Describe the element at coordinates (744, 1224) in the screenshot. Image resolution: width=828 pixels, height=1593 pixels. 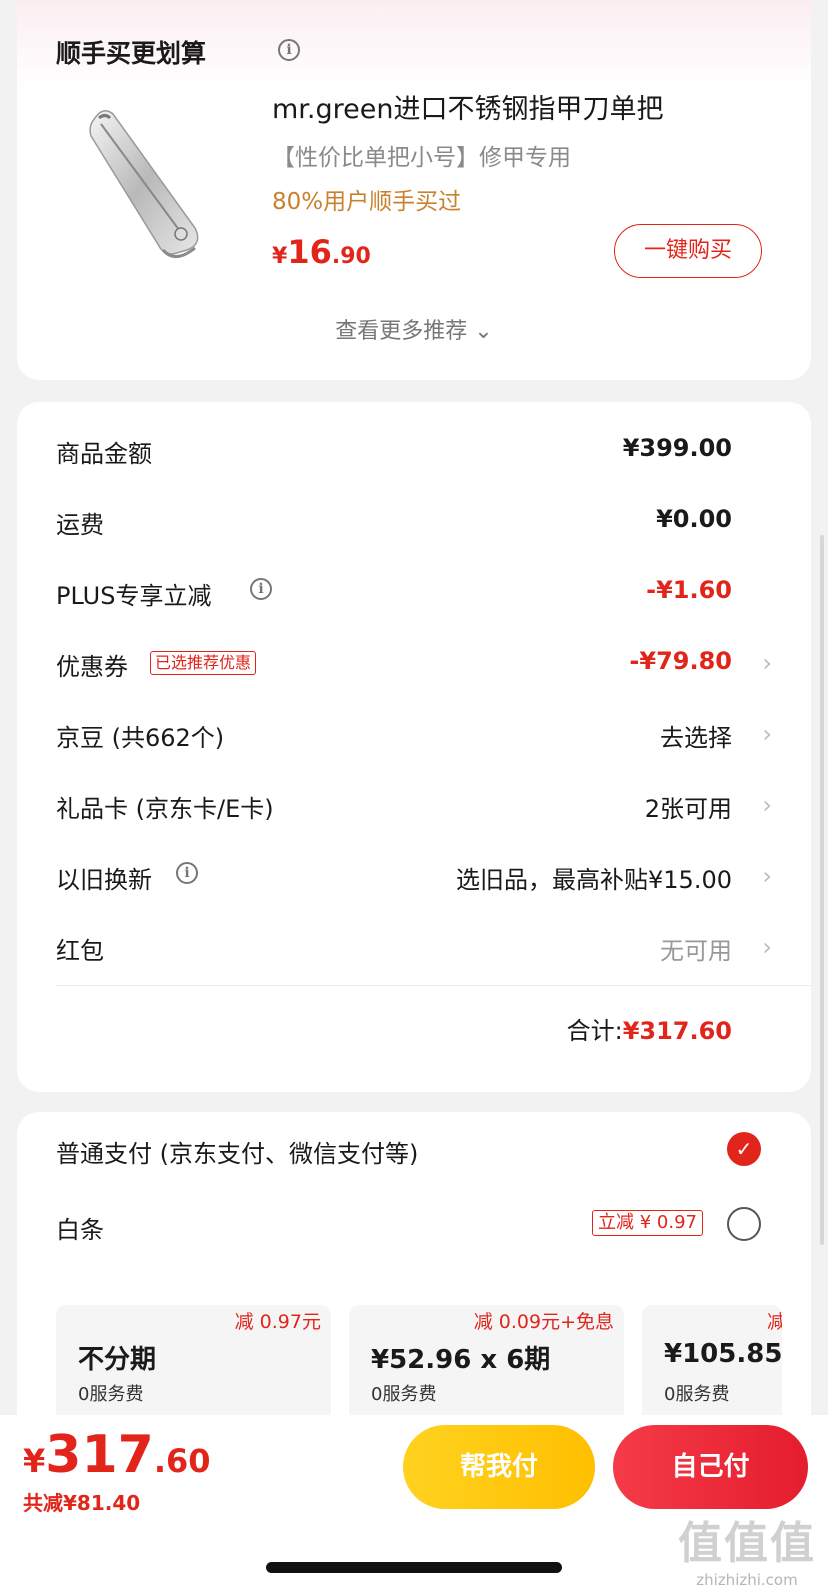
I see `radio-unselected-icon` at that location.